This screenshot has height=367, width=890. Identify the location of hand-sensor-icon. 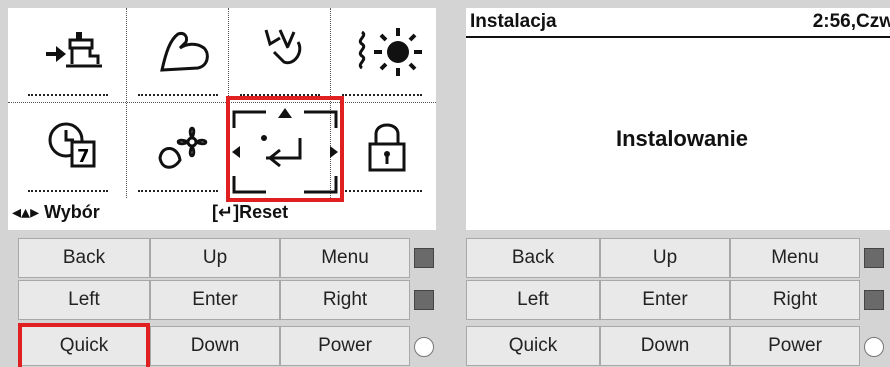
(280, 54).